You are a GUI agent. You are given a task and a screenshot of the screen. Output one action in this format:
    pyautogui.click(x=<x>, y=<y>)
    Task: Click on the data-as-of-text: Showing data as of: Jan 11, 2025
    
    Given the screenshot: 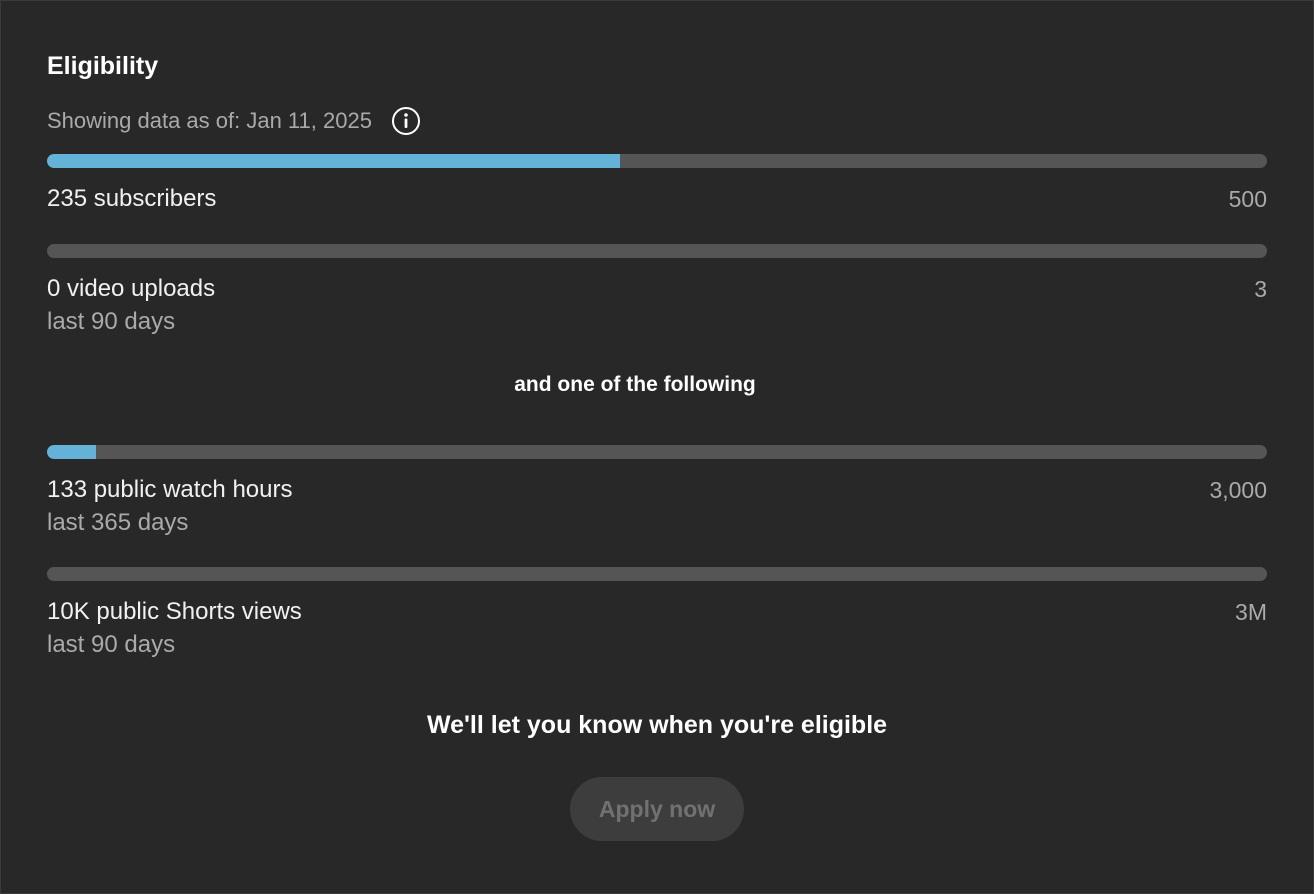 What is the action you would take?
    pyautogui.click(x=209, y=120)
    